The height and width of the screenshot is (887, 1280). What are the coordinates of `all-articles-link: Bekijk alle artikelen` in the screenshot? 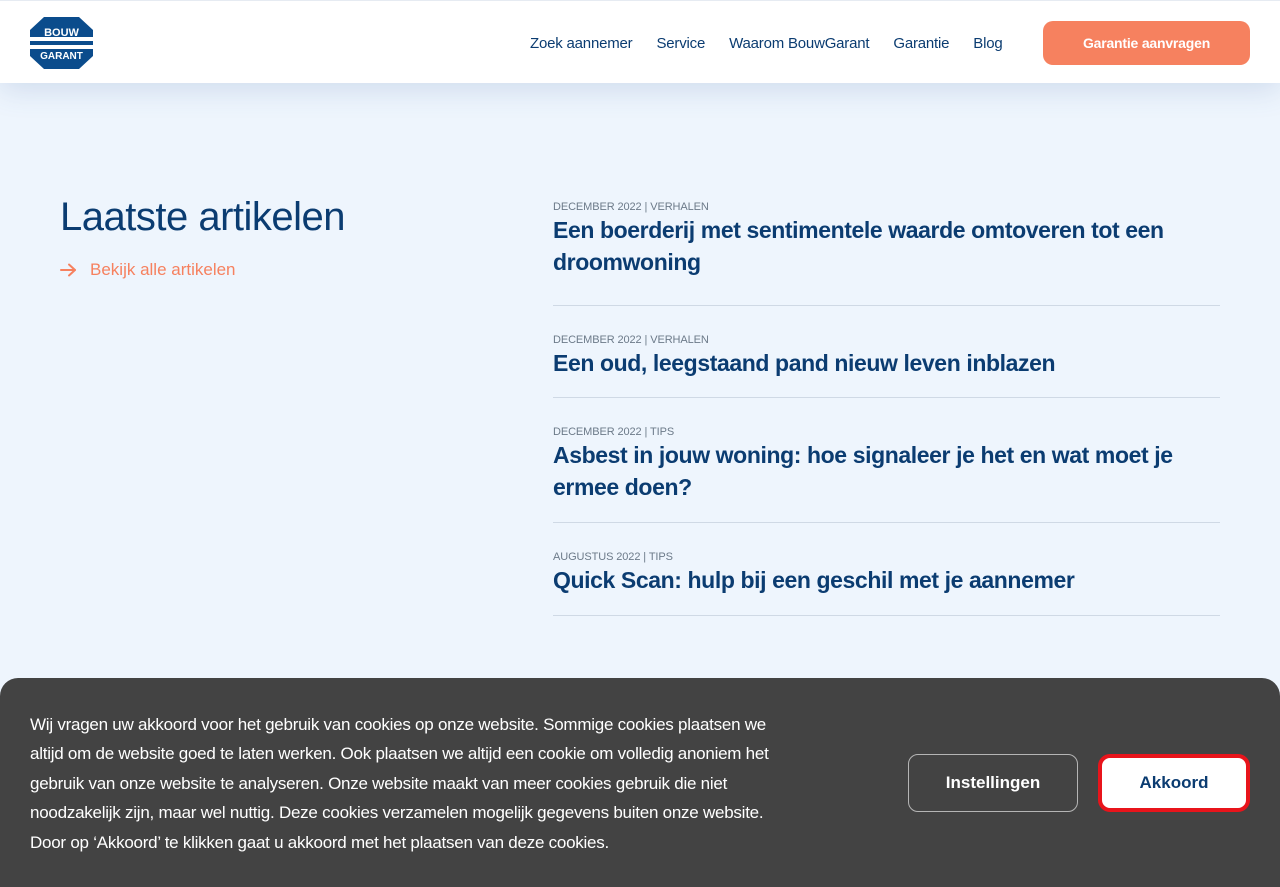 It's located at (148, 270).